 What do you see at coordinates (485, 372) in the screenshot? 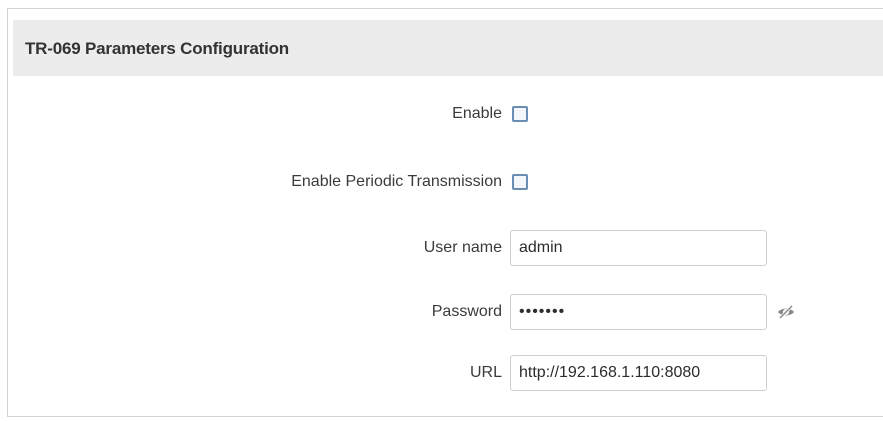
I see `url-label: URL` at bounding box center [485, 372].